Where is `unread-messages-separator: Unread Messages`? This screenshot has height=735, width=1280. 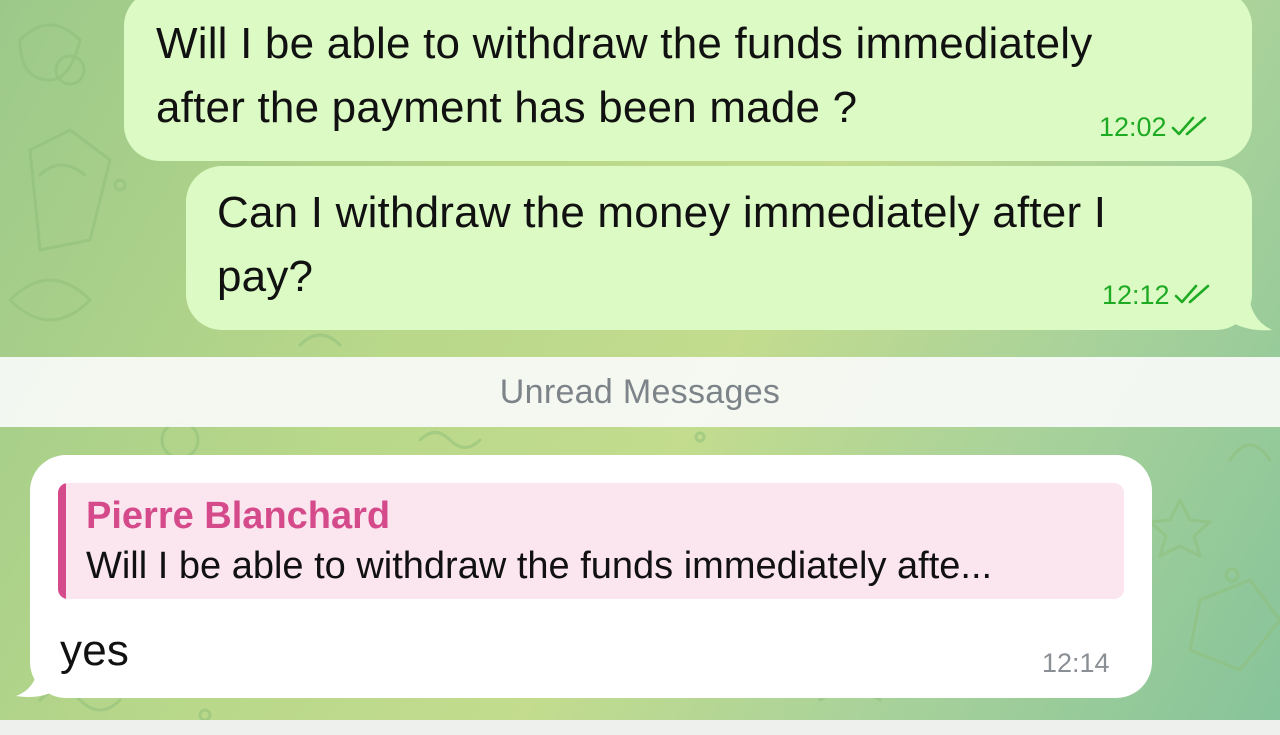
unread-messages-separator: Unread Messages is located at coordinates (640, 392).